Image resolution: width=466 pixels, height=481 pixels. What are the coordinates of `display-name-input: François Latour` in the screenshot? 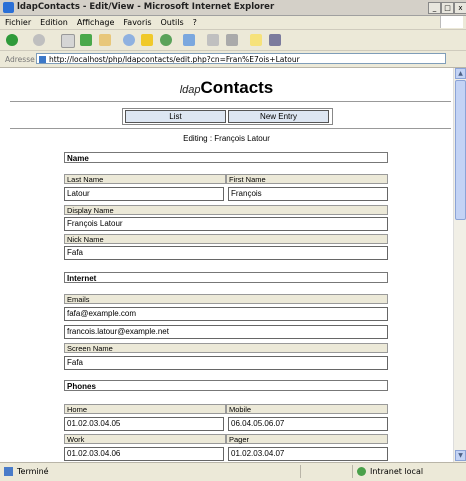 It's located at (226, 224).